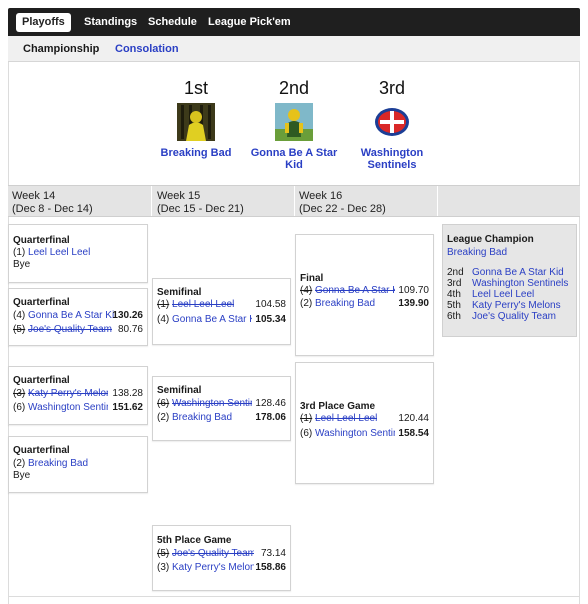 This screenshot has width=588, height=604. I want to click on team-score: 158.54, so click(413, 433).